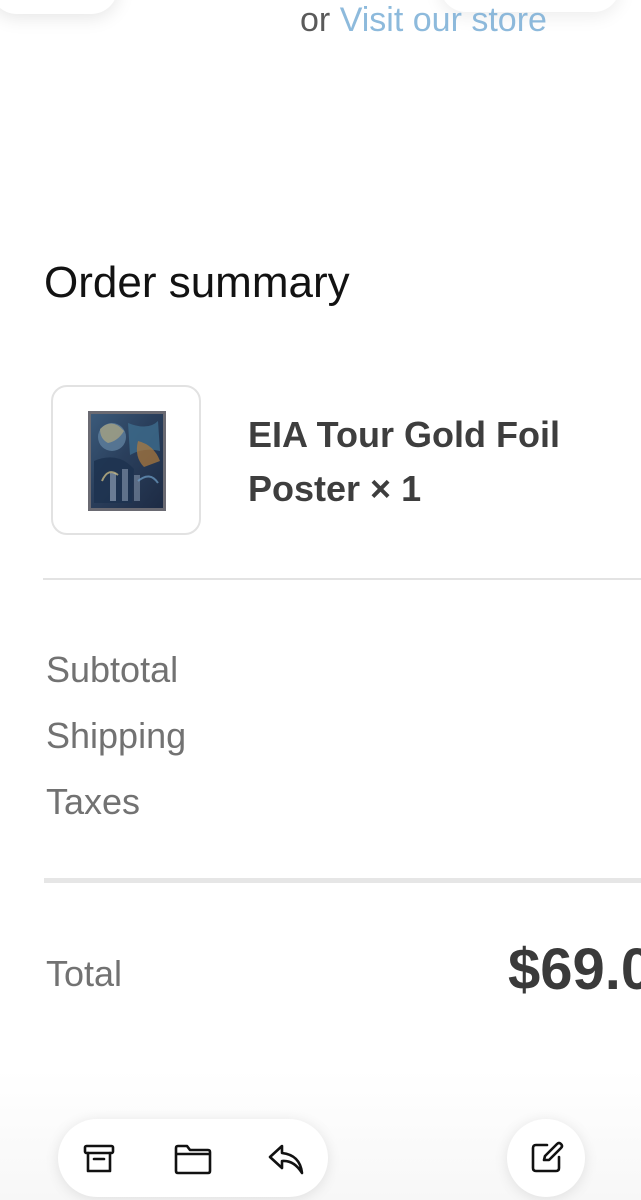 This screenshot has height=1200, width=641. I want to click on move-to-folder-button, so click(193, 1159).